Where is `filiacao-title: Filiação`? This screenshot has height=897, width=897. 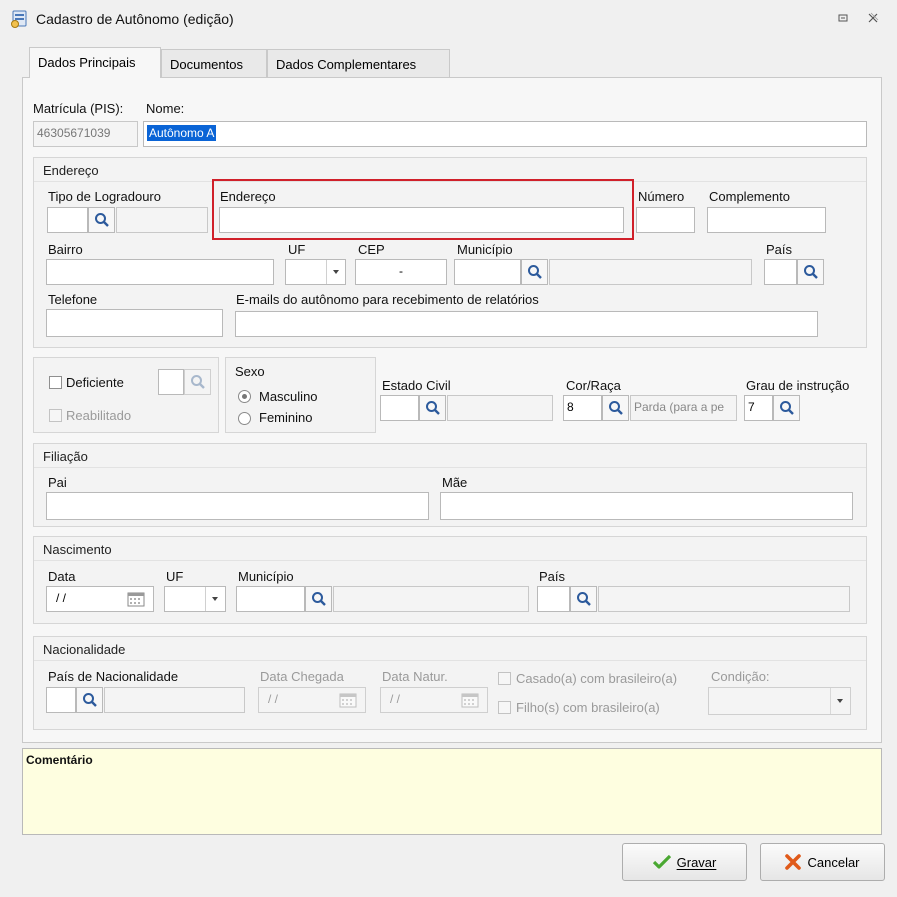 filiacao-title: Filiação is located at coordinates (450, 456).